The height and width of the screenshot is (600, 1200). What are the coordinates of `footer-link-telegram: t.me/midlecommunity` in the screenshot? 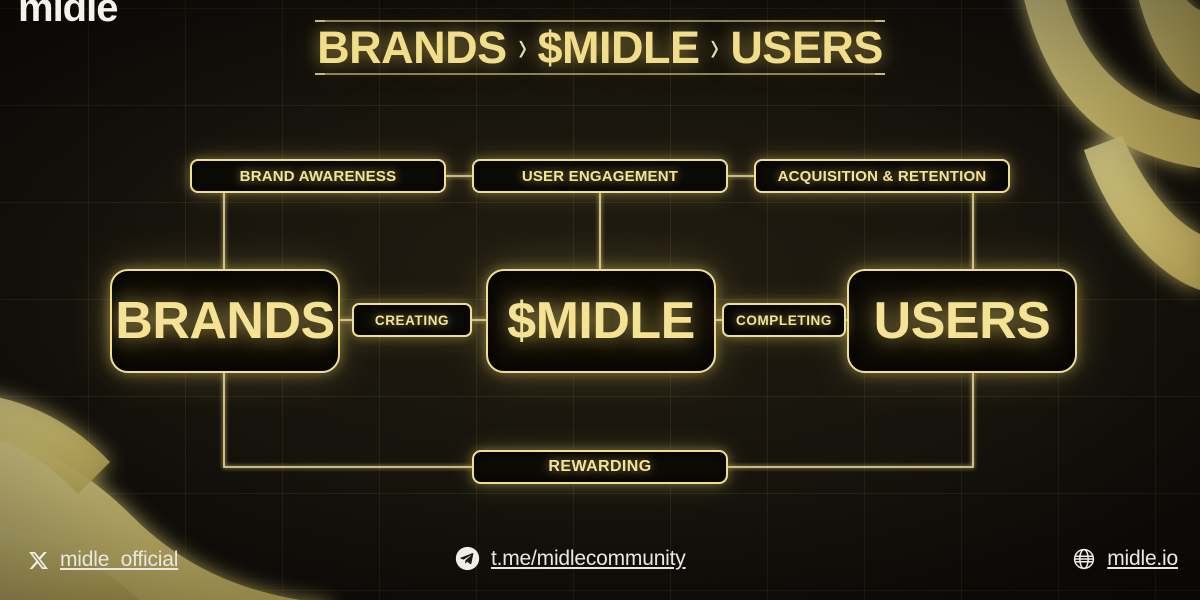 It's located at (570, 558).